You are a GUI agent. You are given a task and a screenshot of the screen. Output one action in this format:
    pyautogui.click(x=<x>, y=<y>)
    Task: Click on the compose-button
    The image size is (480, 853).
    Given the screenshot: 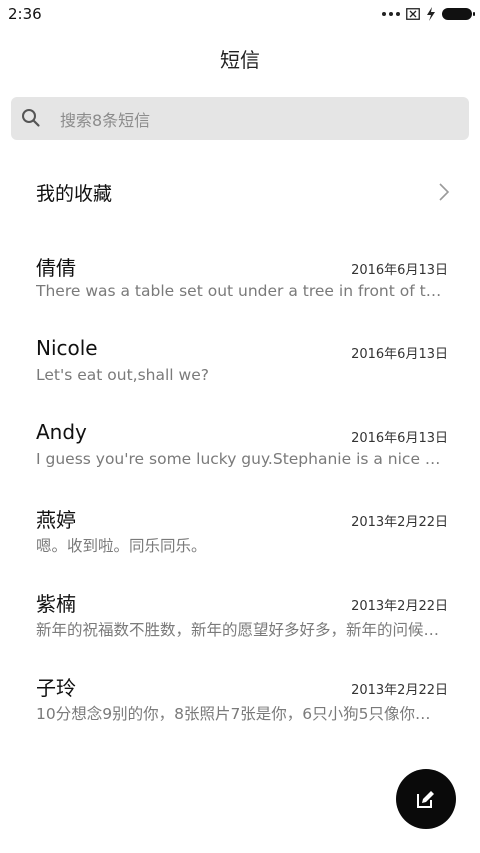 What is the action you would take?
    pyautogui.click(x=426, y=799)
    